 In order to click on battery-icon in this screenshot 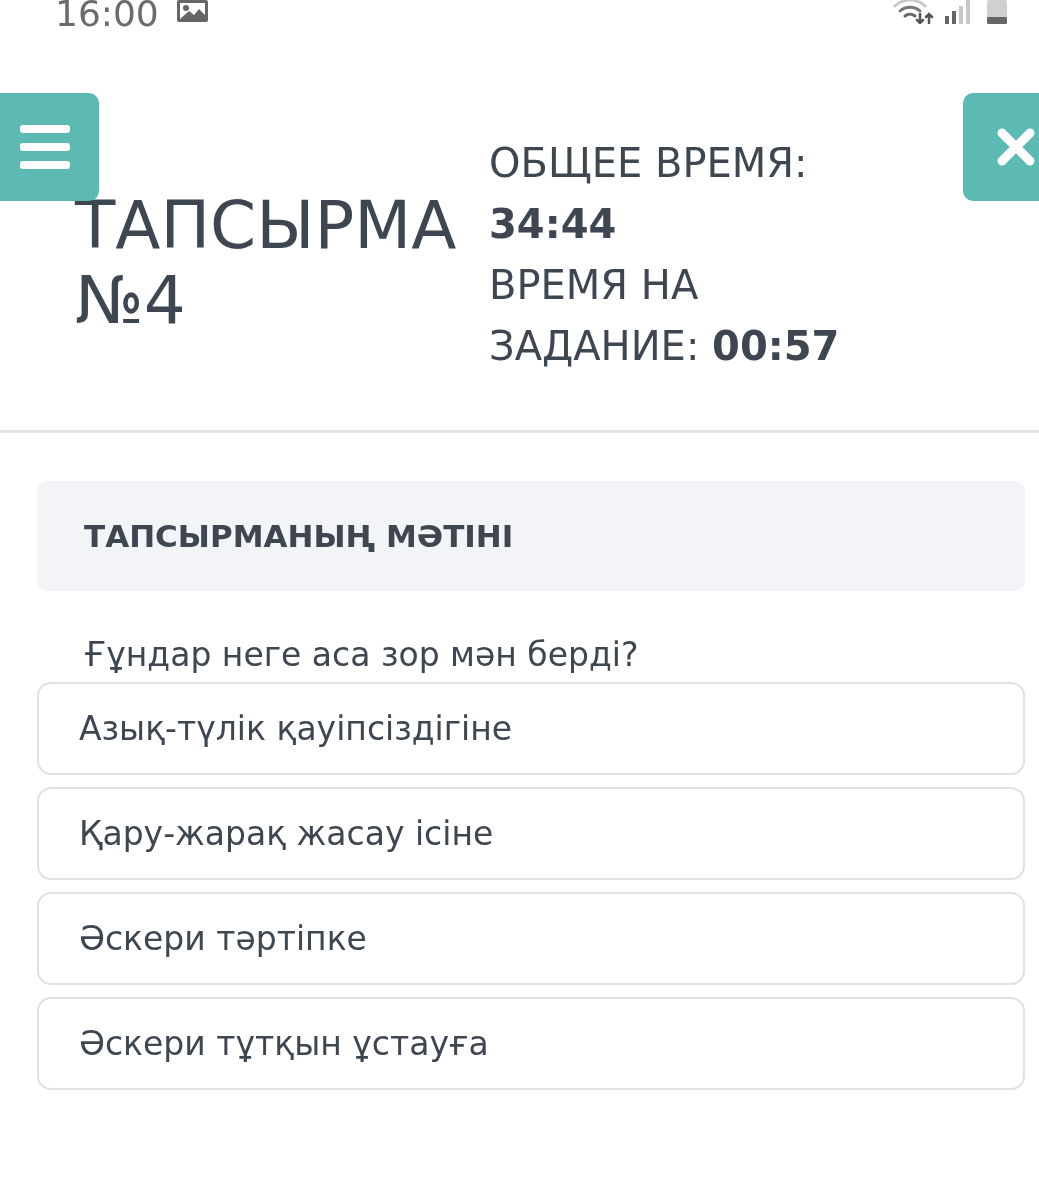, I will do `click(997, 12)`.